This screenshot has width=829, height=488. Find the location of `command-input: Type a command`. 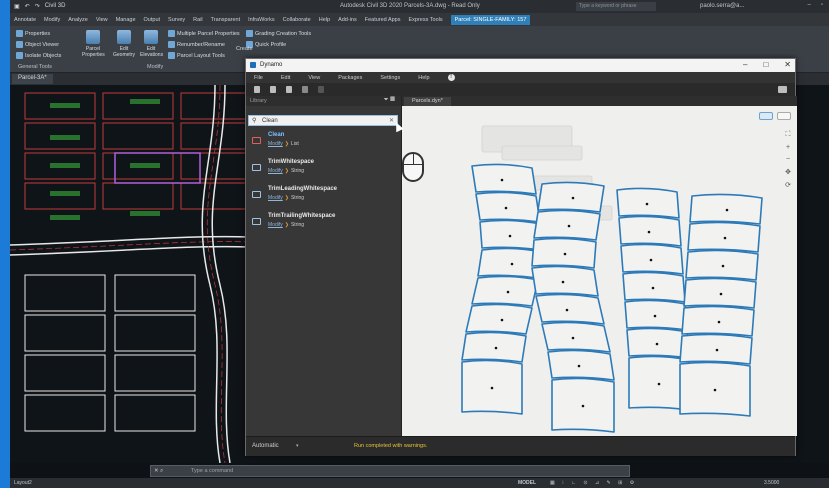

command-input: Type a command is located at coordinates (212, 471).